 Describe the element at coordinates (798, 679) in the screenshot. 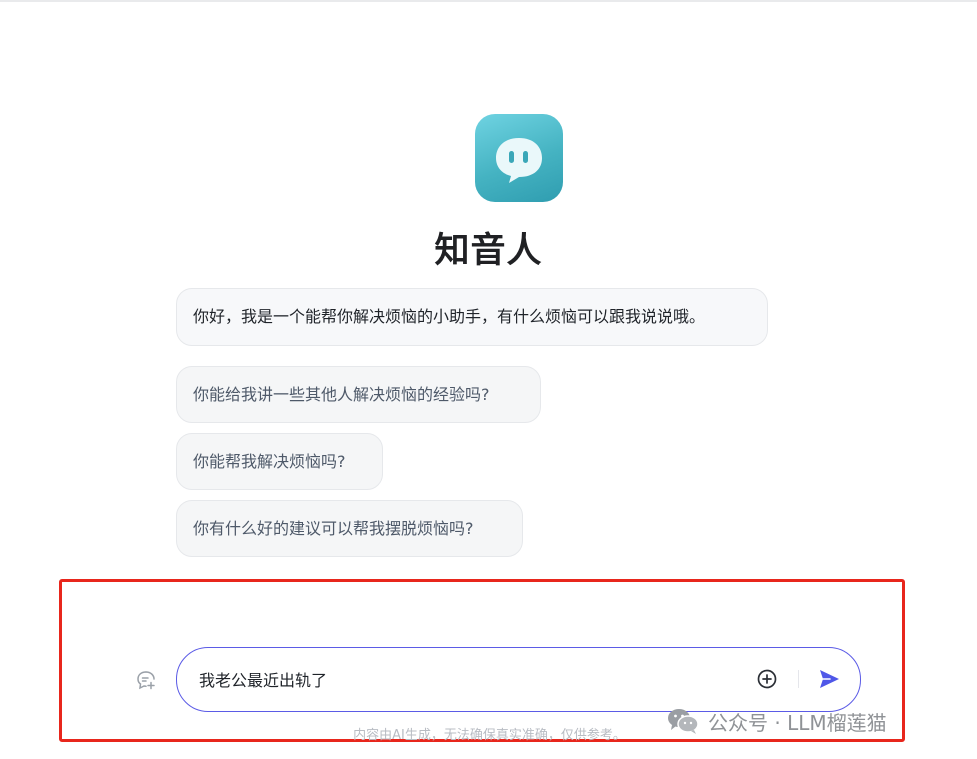

I see `composer-divider` at that location.